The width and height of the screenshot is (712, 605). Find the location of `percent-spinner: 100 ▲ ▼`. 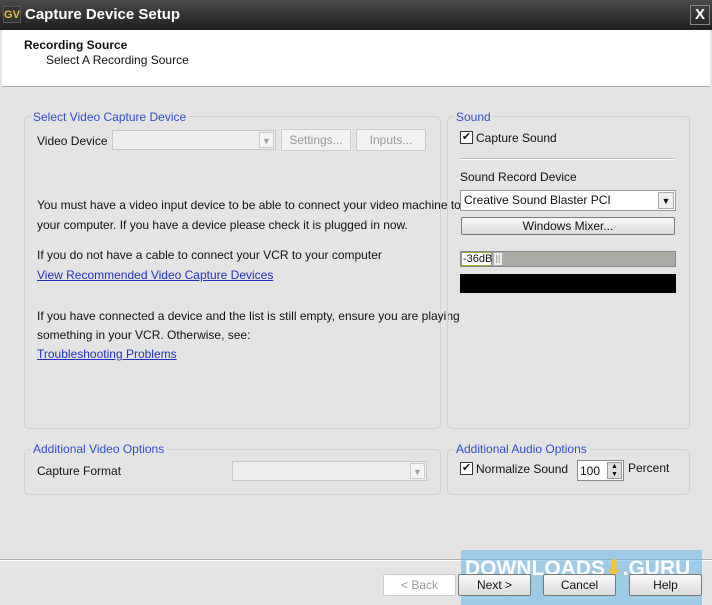

percent-spinner: 100 ▲ ▼ is located at coordinates (600, 470).